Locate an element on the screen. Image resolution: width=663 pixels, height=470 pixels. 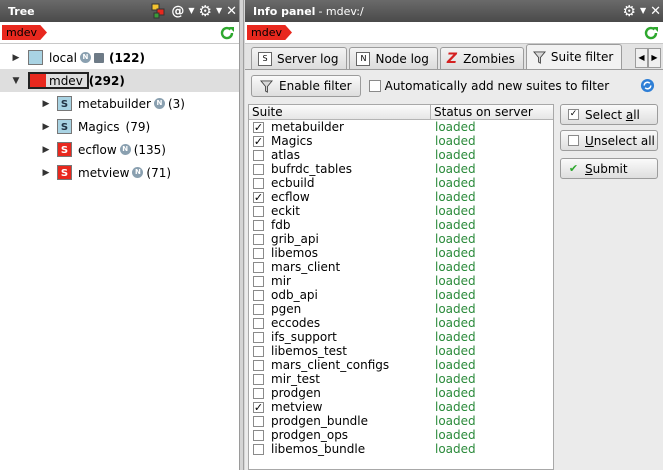
pane-splitter is located at coordinates (242, 235).